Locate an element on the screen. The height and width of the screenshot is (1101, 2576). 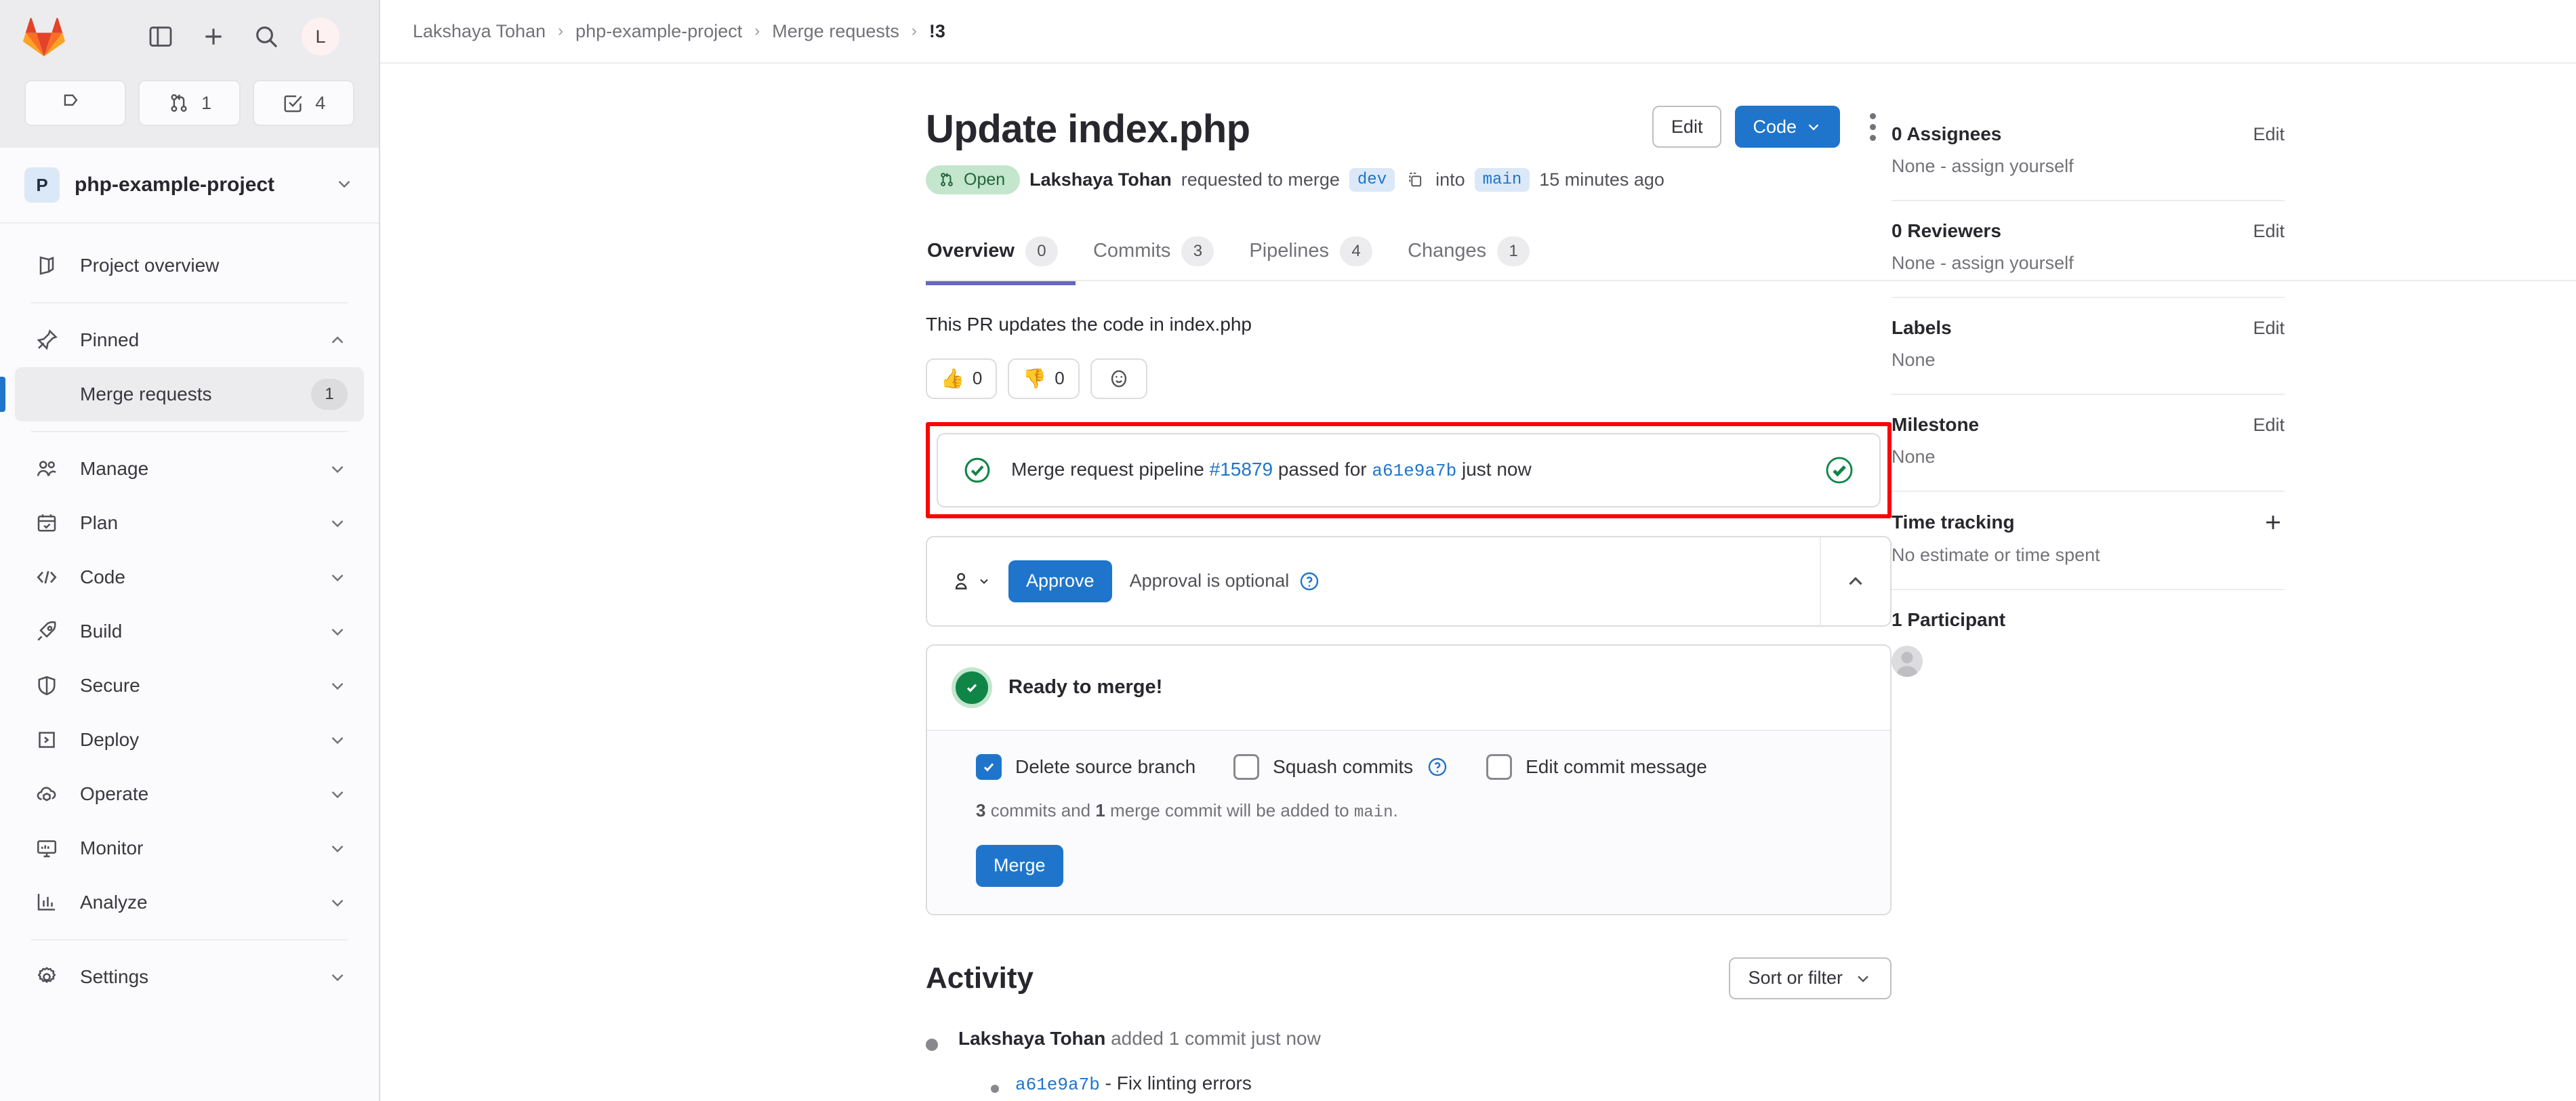
tab-overview: Overview 0 is located at coordinates (1001, 256).